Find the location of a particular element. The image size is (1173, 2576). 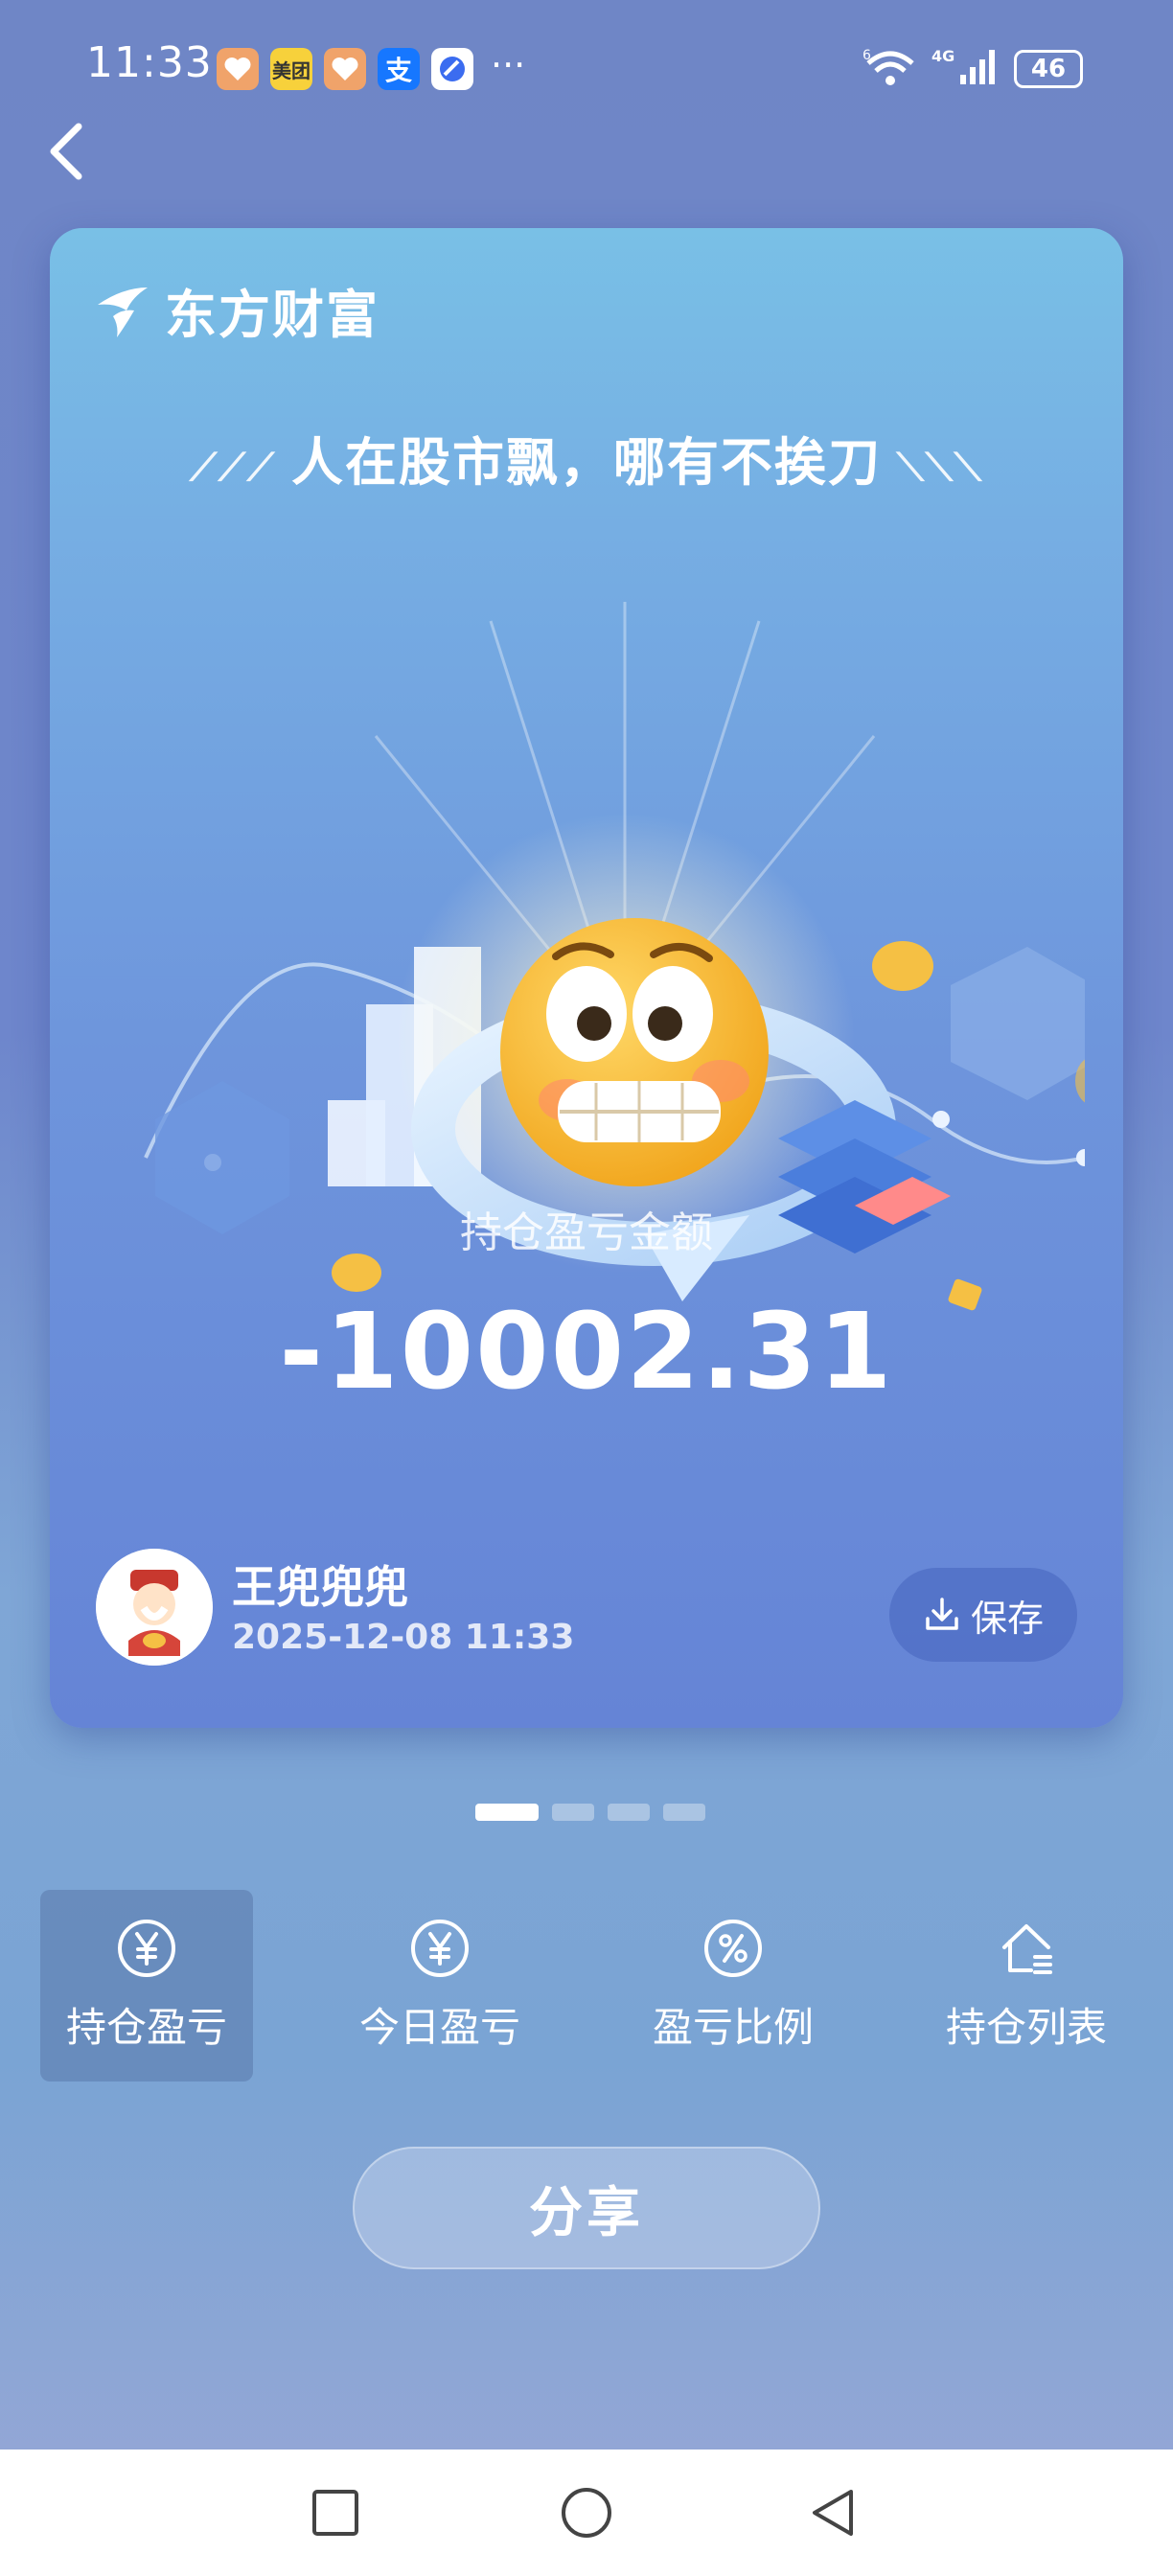

pnl-label: 持仓盈亏金额 is located at coordinates (586, 1232).